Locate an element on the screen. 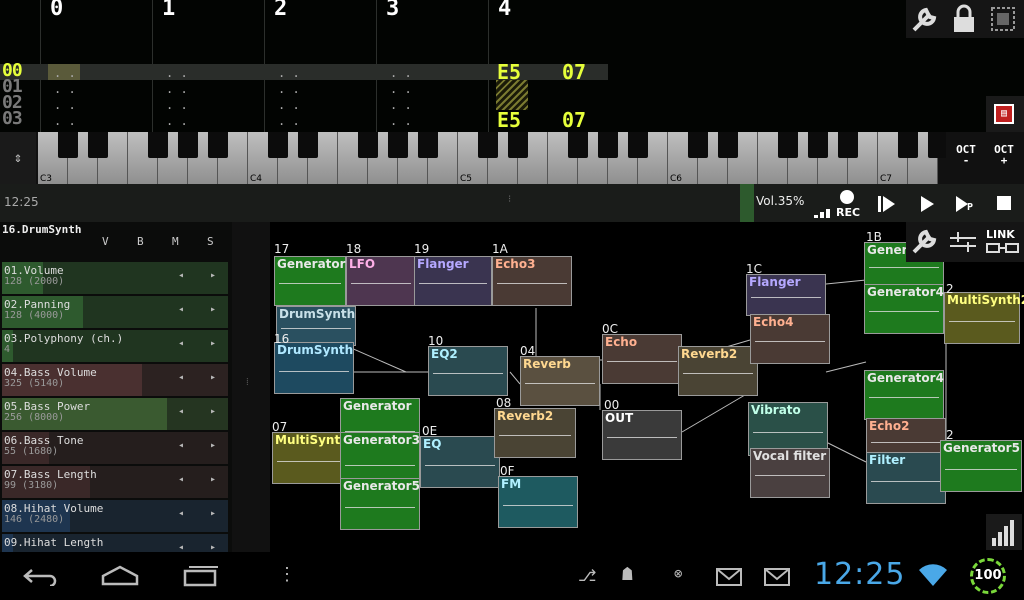  channel-header-0: 0 is located at coordinates (56, 10).